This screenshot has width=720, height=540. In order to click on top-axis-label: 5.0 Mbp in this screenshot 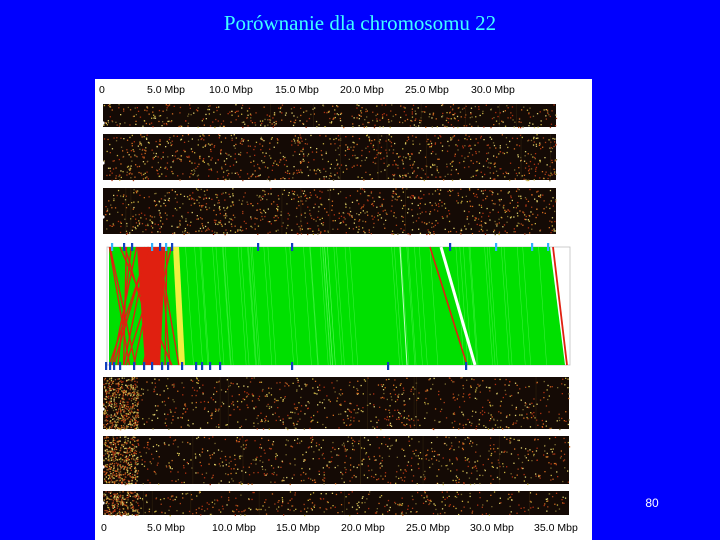, I will do `click(166, 90)`.